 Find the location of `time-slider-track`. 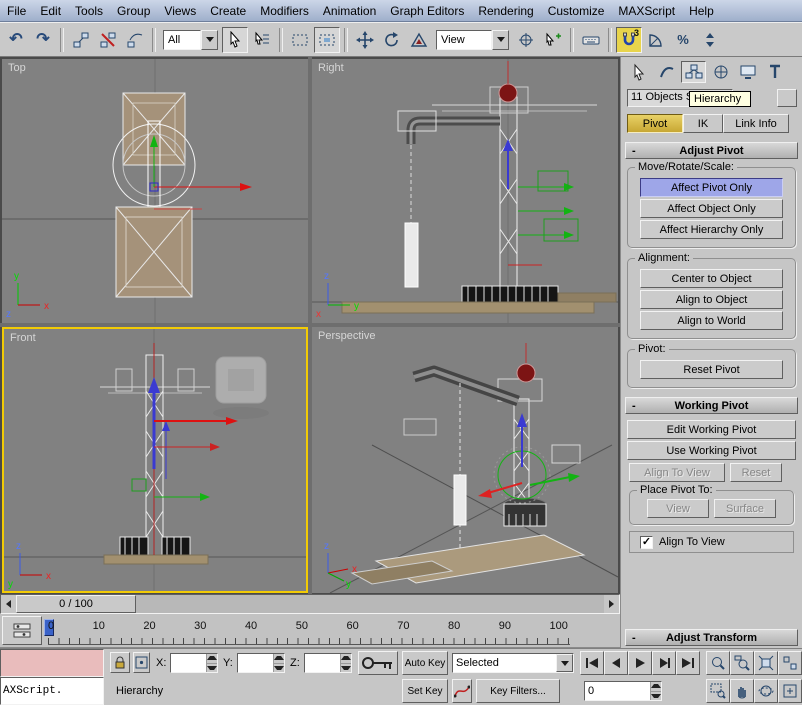

time-slider-track is located at coordinates (370, 604).